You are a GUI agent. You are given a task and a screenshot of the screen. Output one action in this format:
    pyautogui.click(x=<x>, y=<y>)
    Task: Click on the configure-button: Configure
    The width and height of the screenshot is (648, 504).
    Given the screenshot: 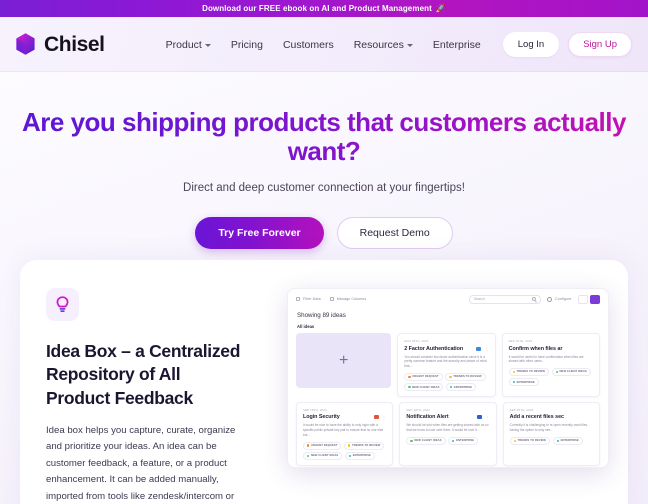 What is the action you would take?
    pyautogui.click(x=559, y=299)
    